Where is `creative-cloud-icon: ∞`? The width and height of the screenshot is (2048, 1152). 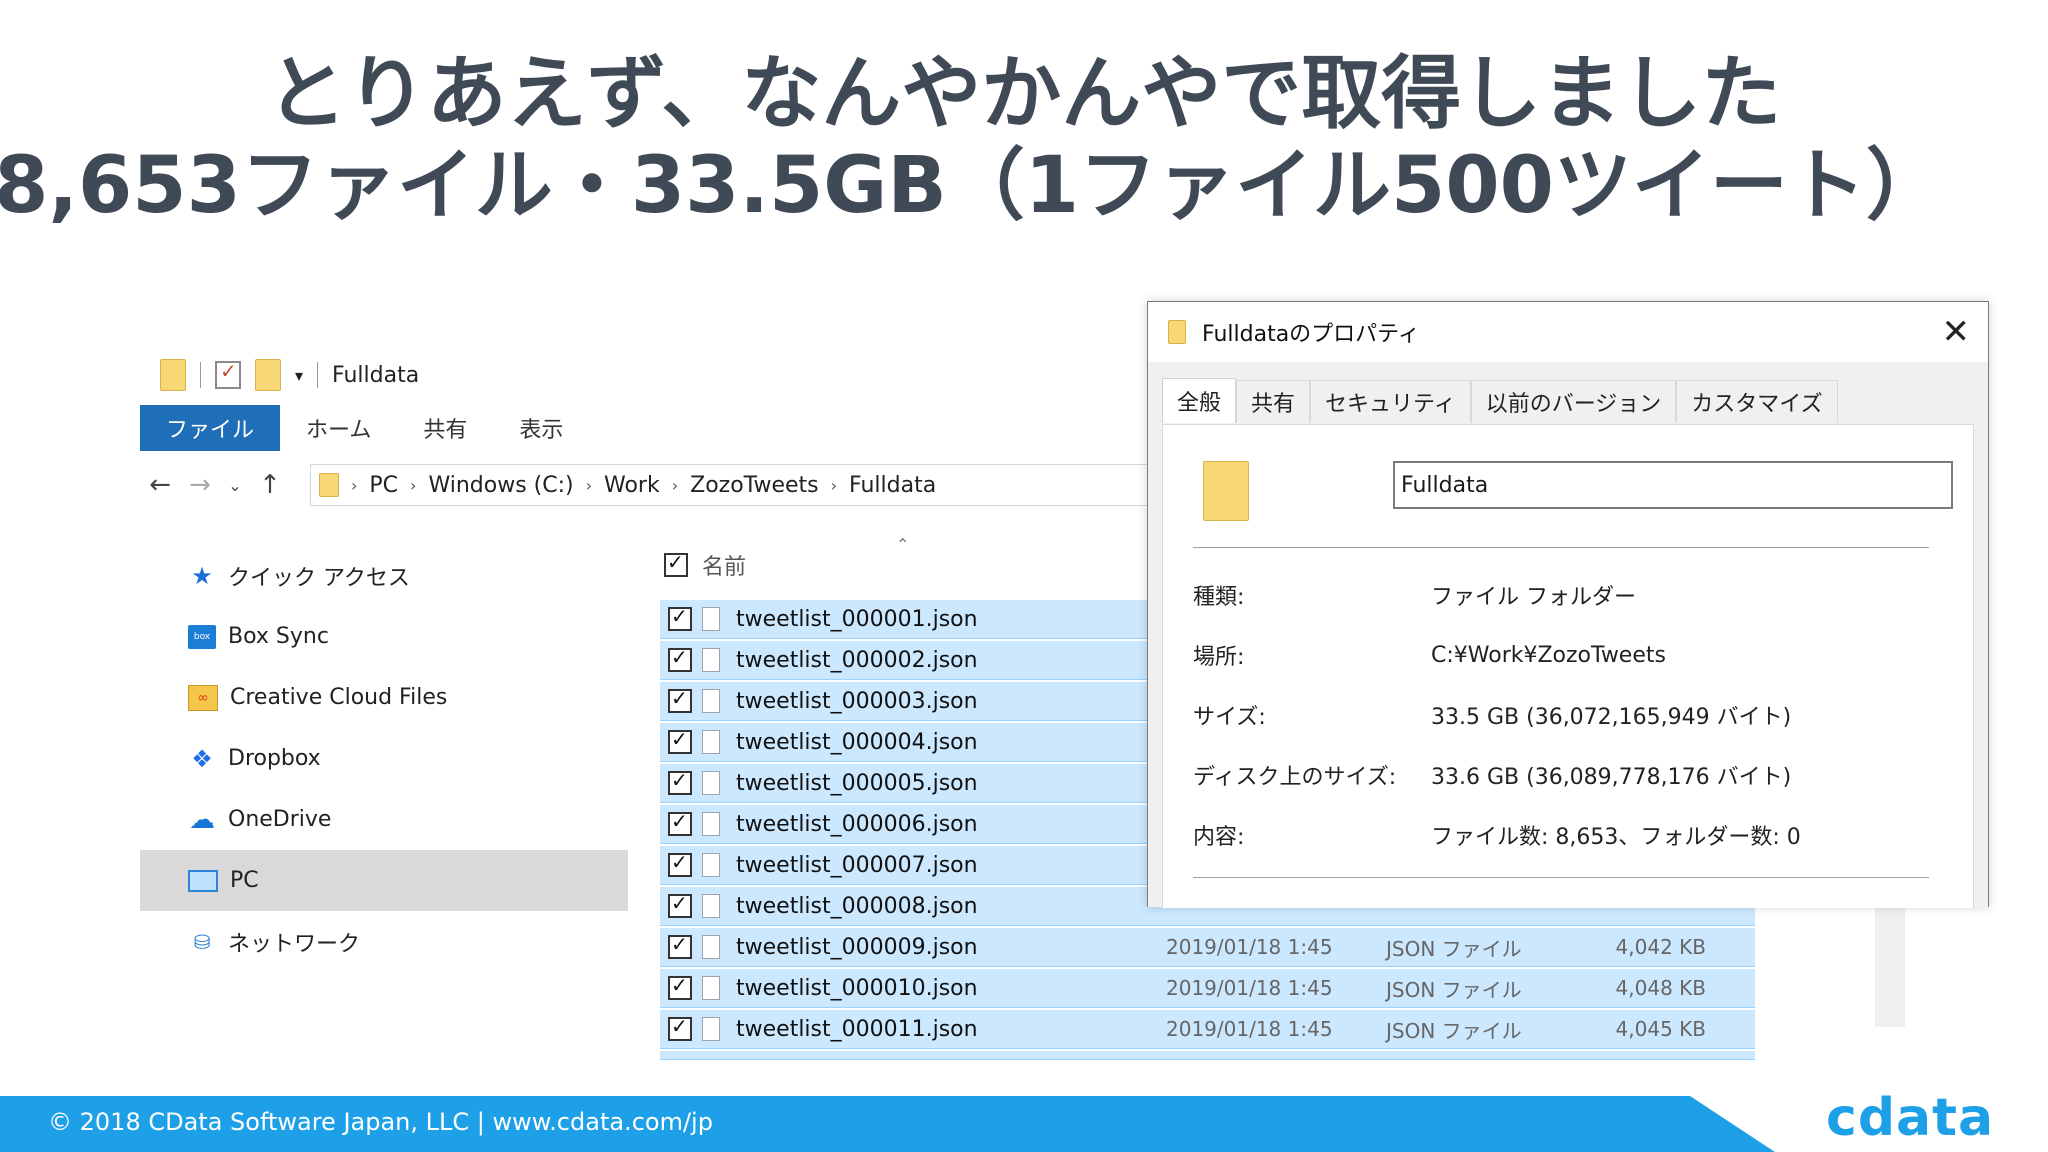
creative-cloud-icon: ∞ is located at coordinates (203, 697).